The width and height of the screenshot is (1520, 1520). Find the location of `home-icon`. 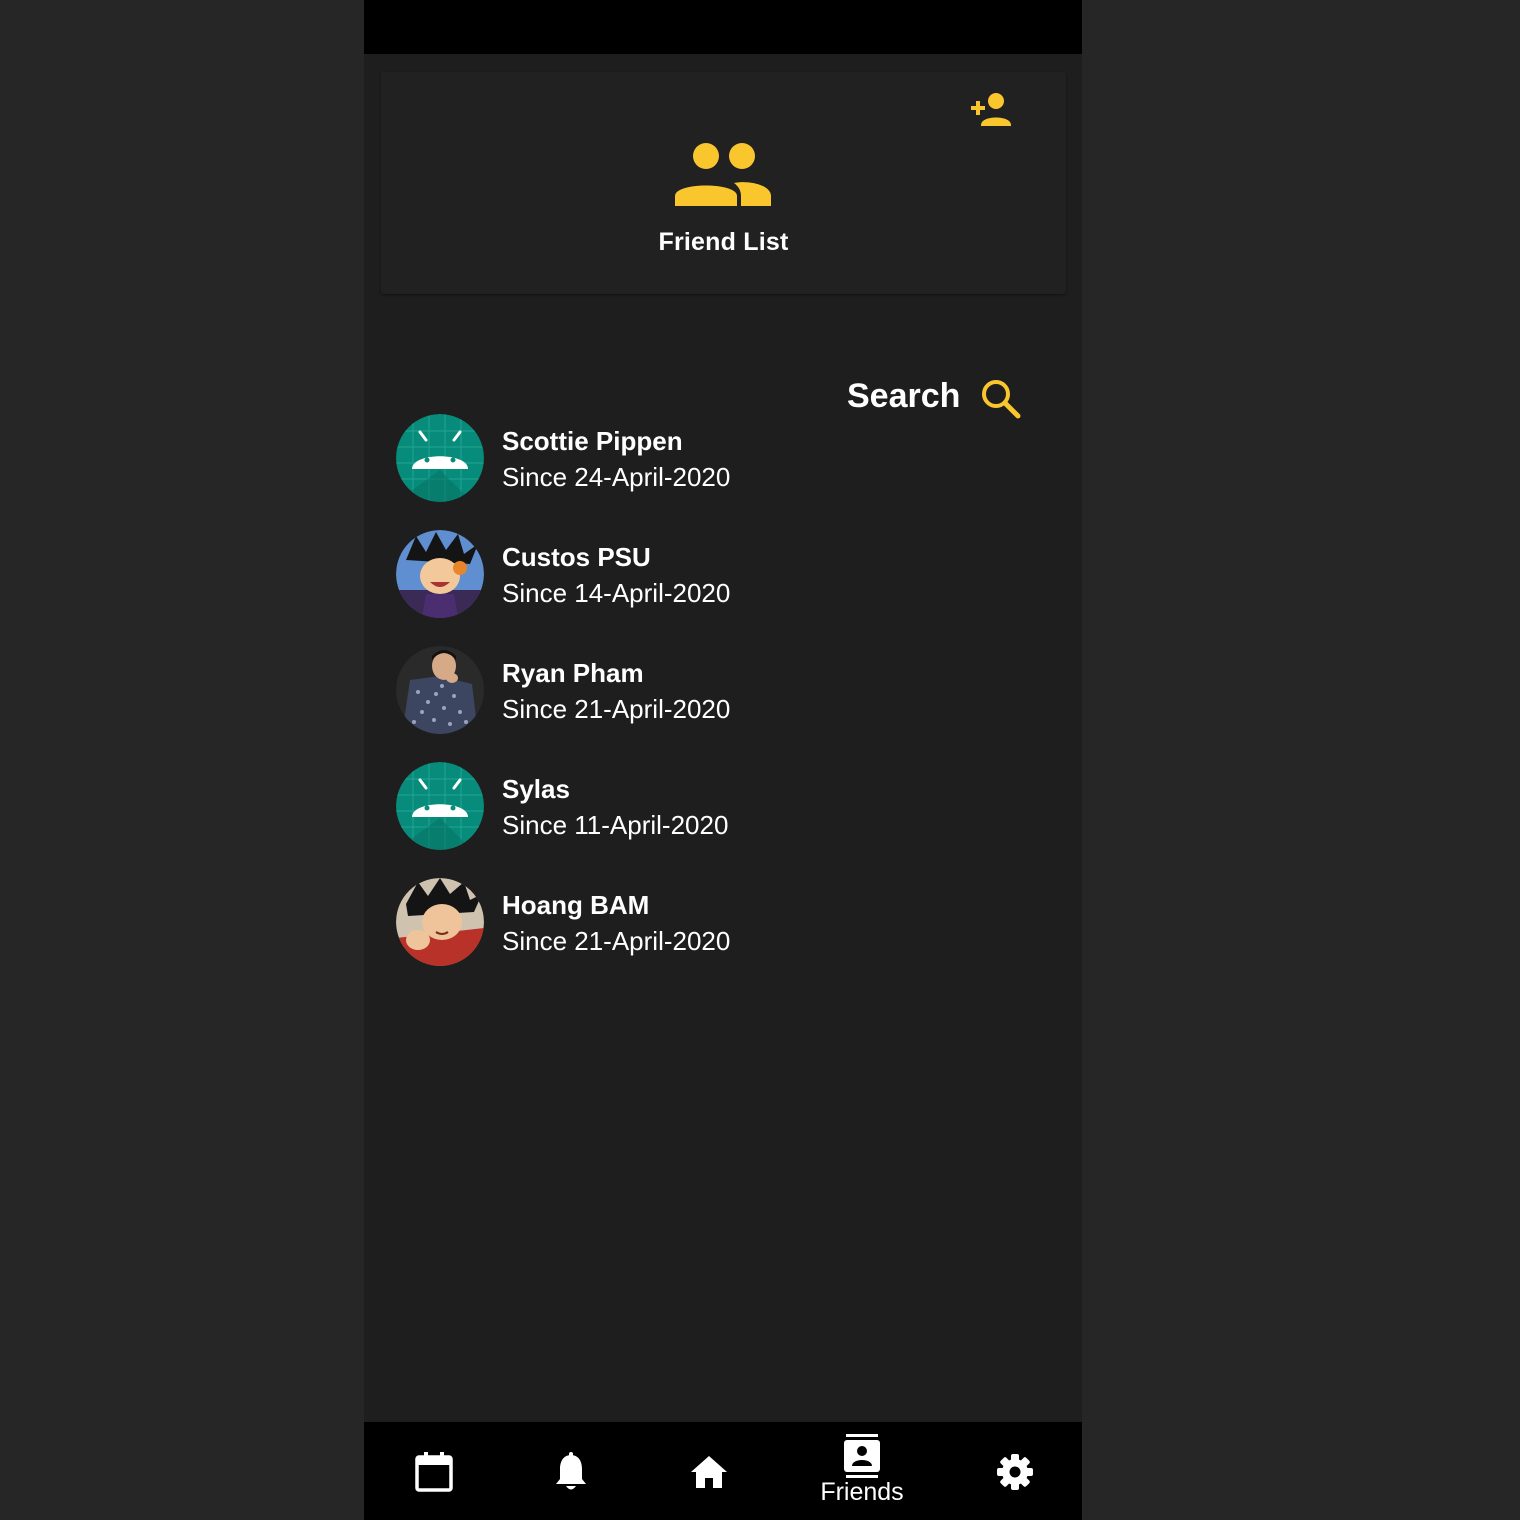

home-icon is located at coordinates (709, 1472).